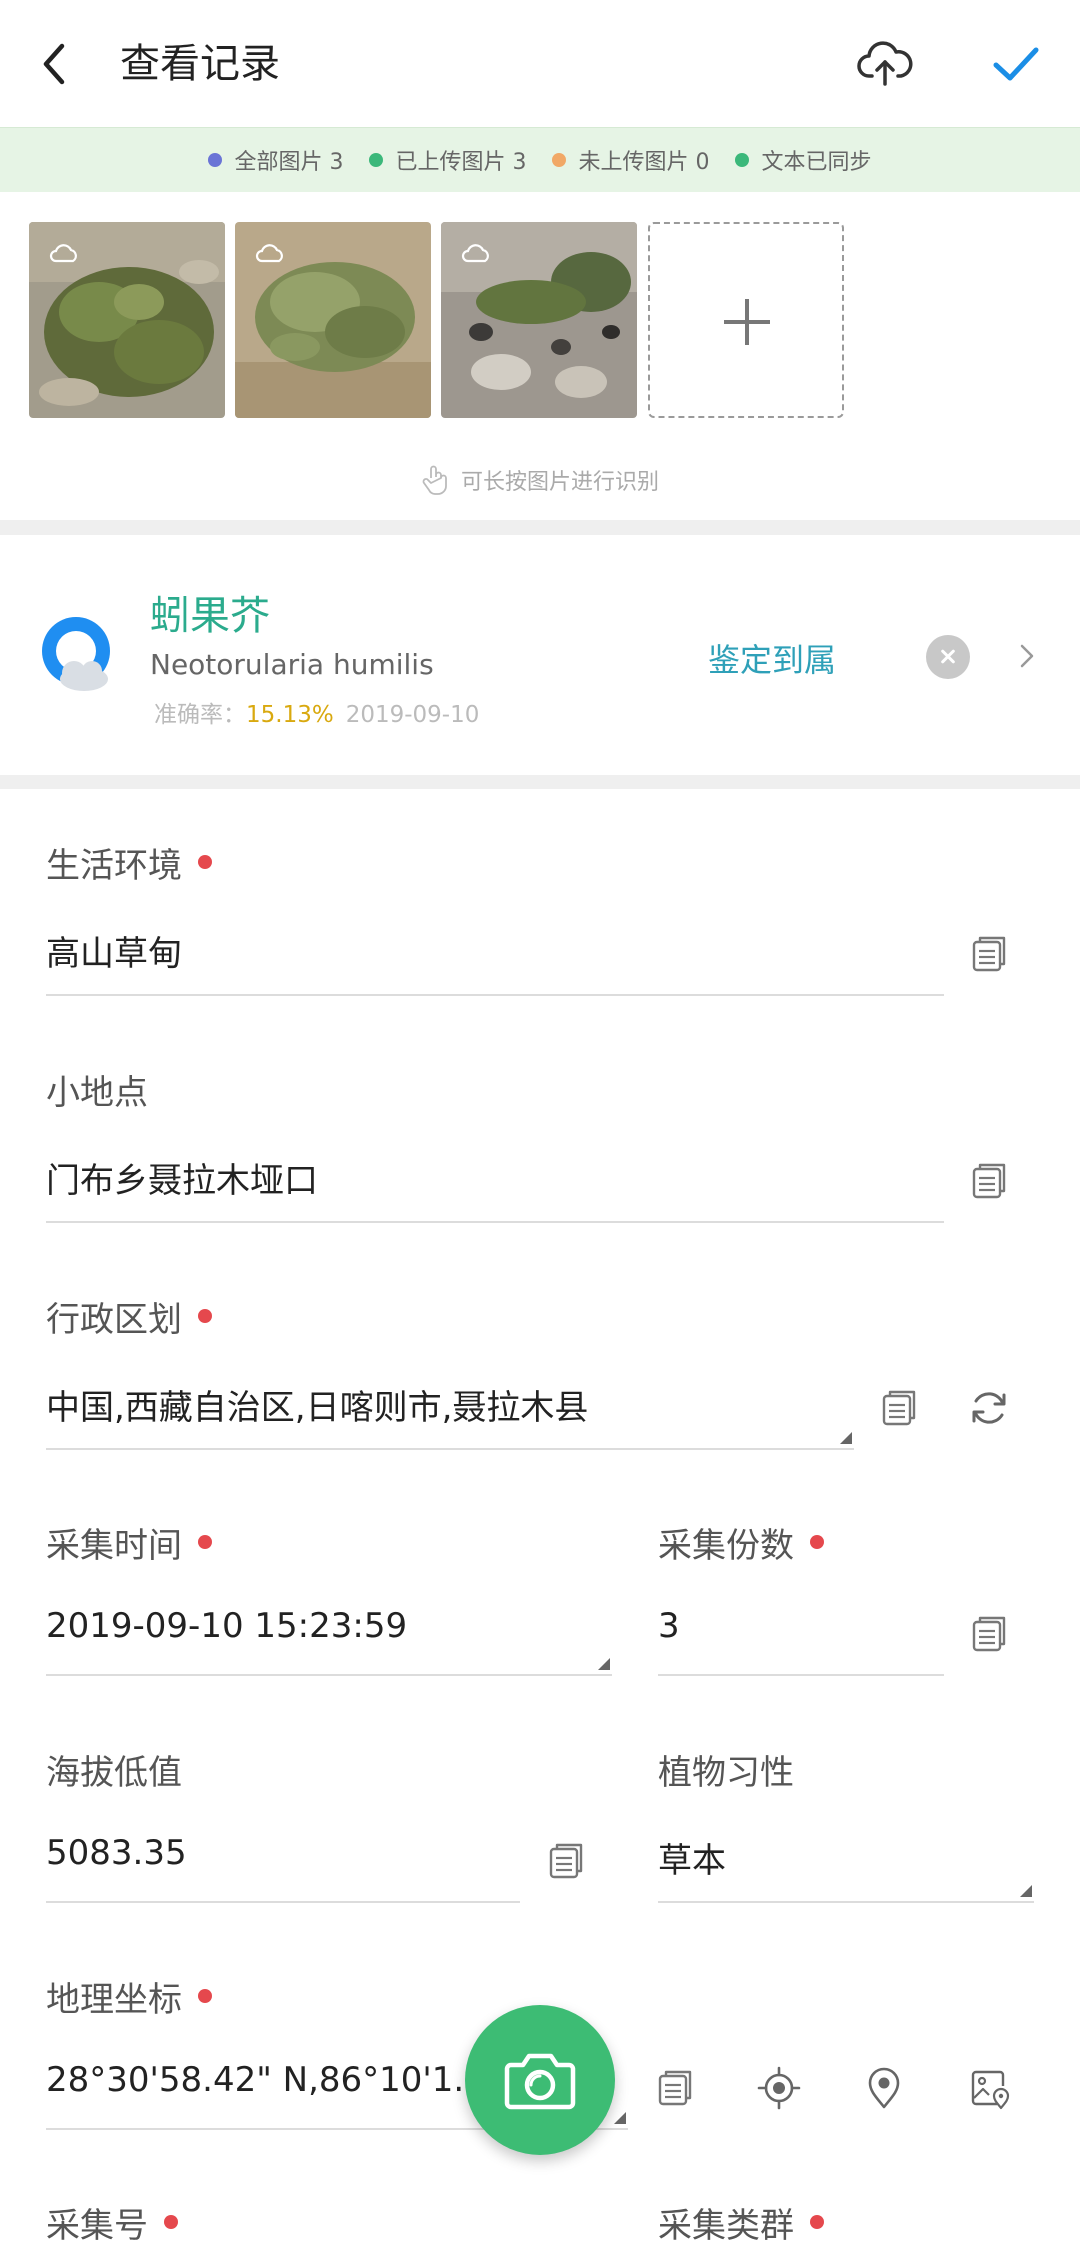  I want to click on plant-habit-label: 植物习性, so click(726, 1773).